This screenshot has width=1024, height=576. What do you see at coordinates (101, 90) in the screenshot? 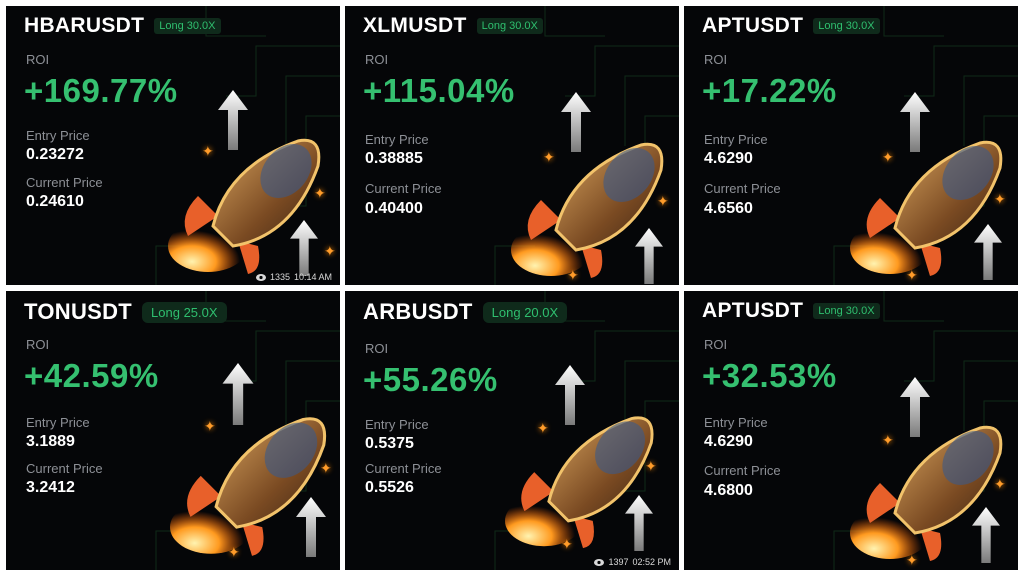
I see `roi-value: +169.77%` at bounding box center [101, 90].